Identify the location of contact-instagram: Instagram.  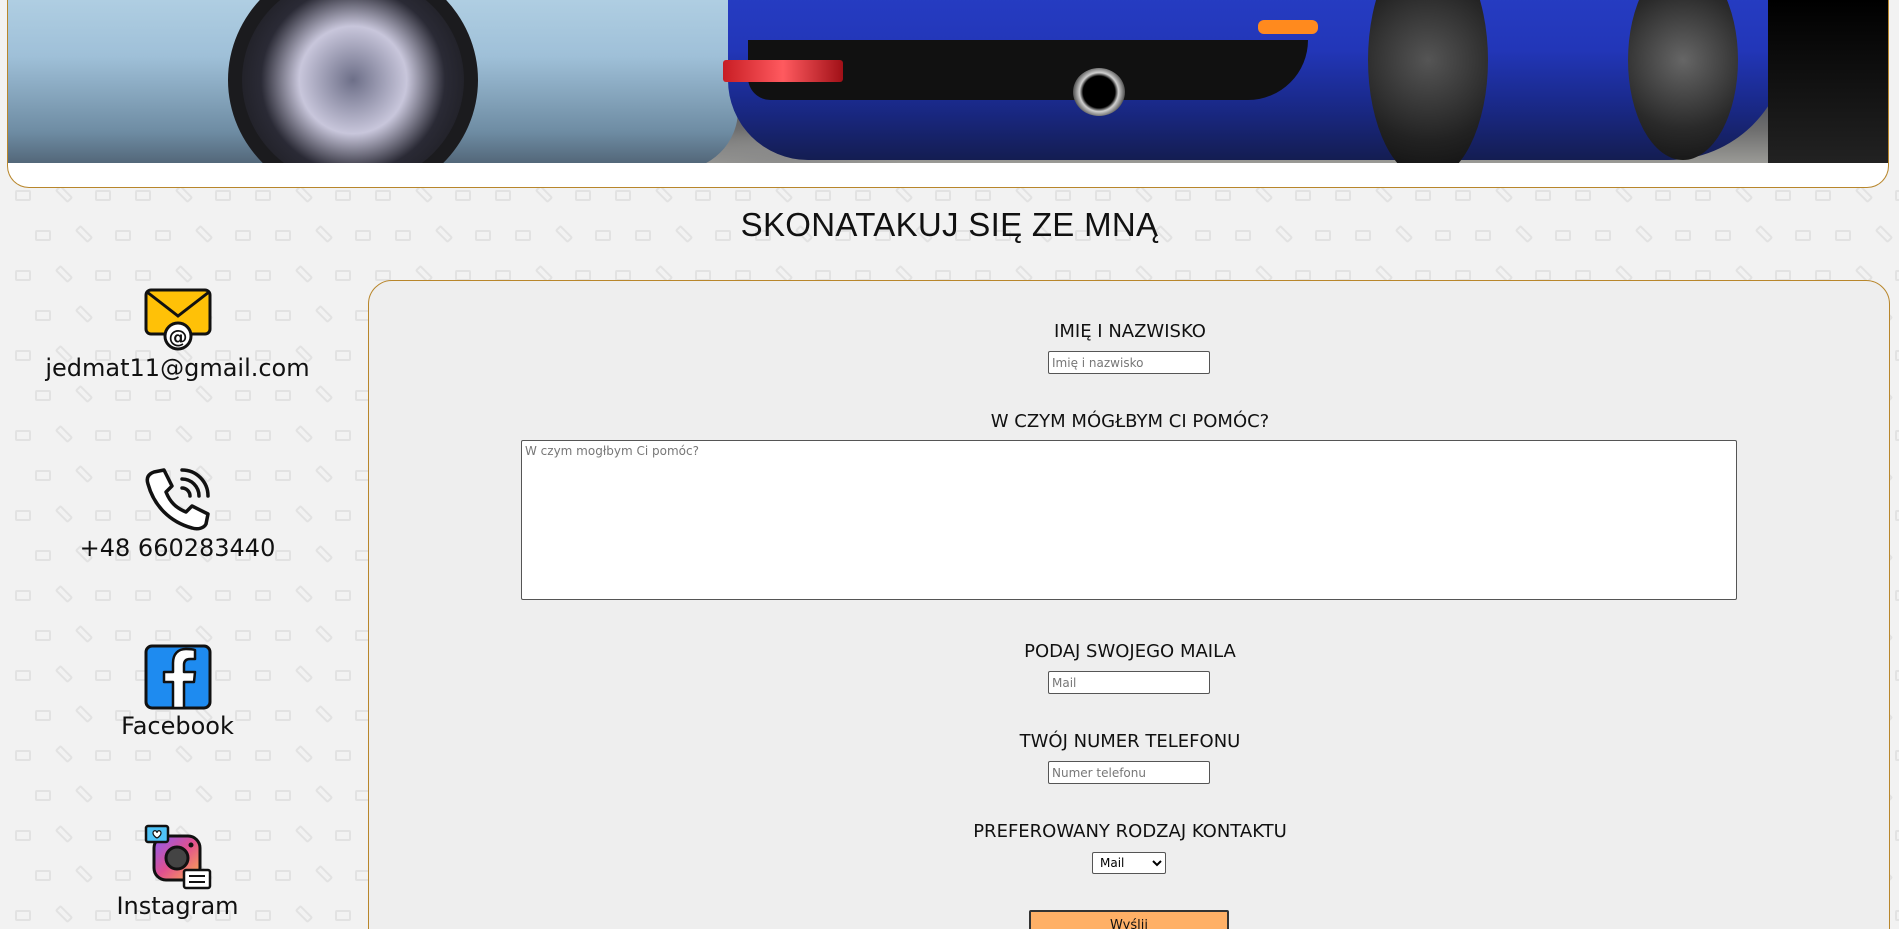
(177, 872).